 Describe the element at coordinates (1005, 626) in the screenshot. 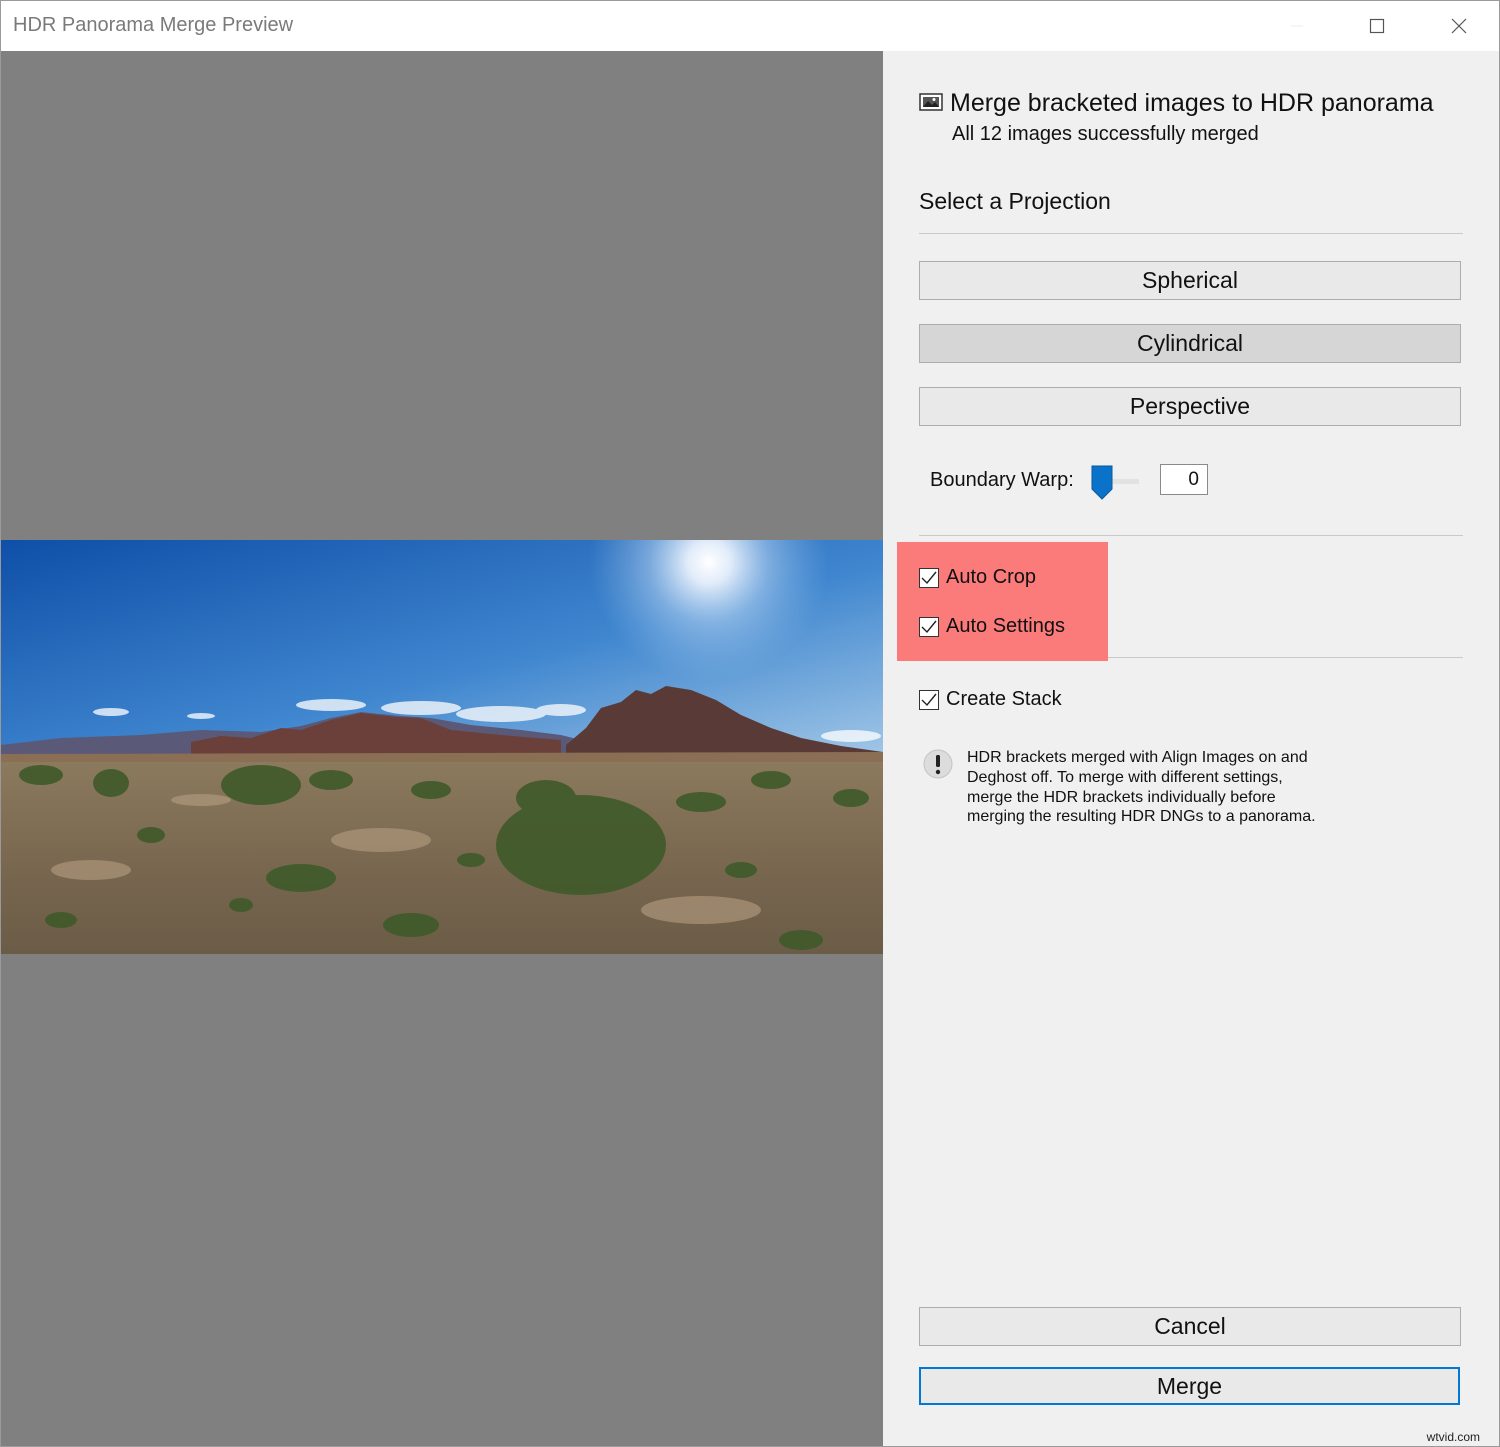

I see `auto-settings-label: Auto Settings` at that location.